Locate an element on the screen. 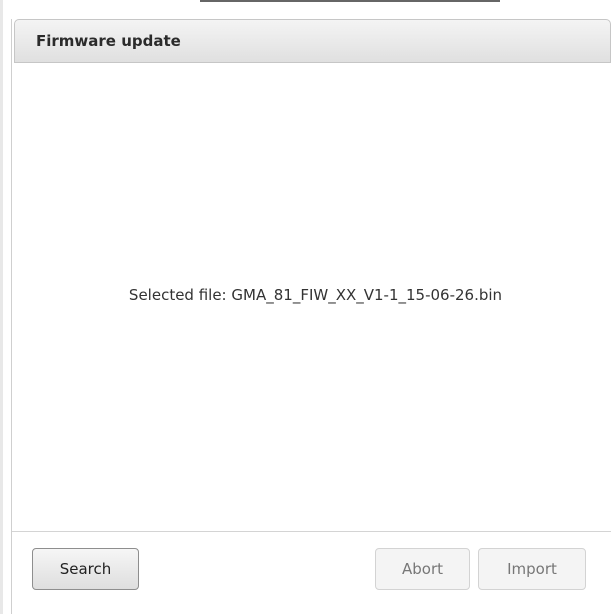 The image size is (611, 614). selected-file-label: Selected file: is located at coordinates (177, 295).